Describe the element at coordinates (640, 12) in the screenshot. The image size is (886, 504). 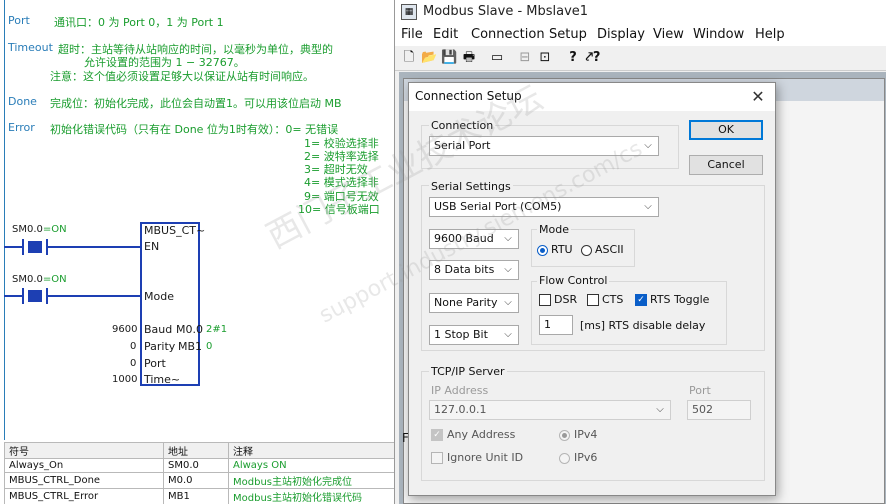
I see `title-bar: ▦ Modbus Slave - Mbslave1` at that location.